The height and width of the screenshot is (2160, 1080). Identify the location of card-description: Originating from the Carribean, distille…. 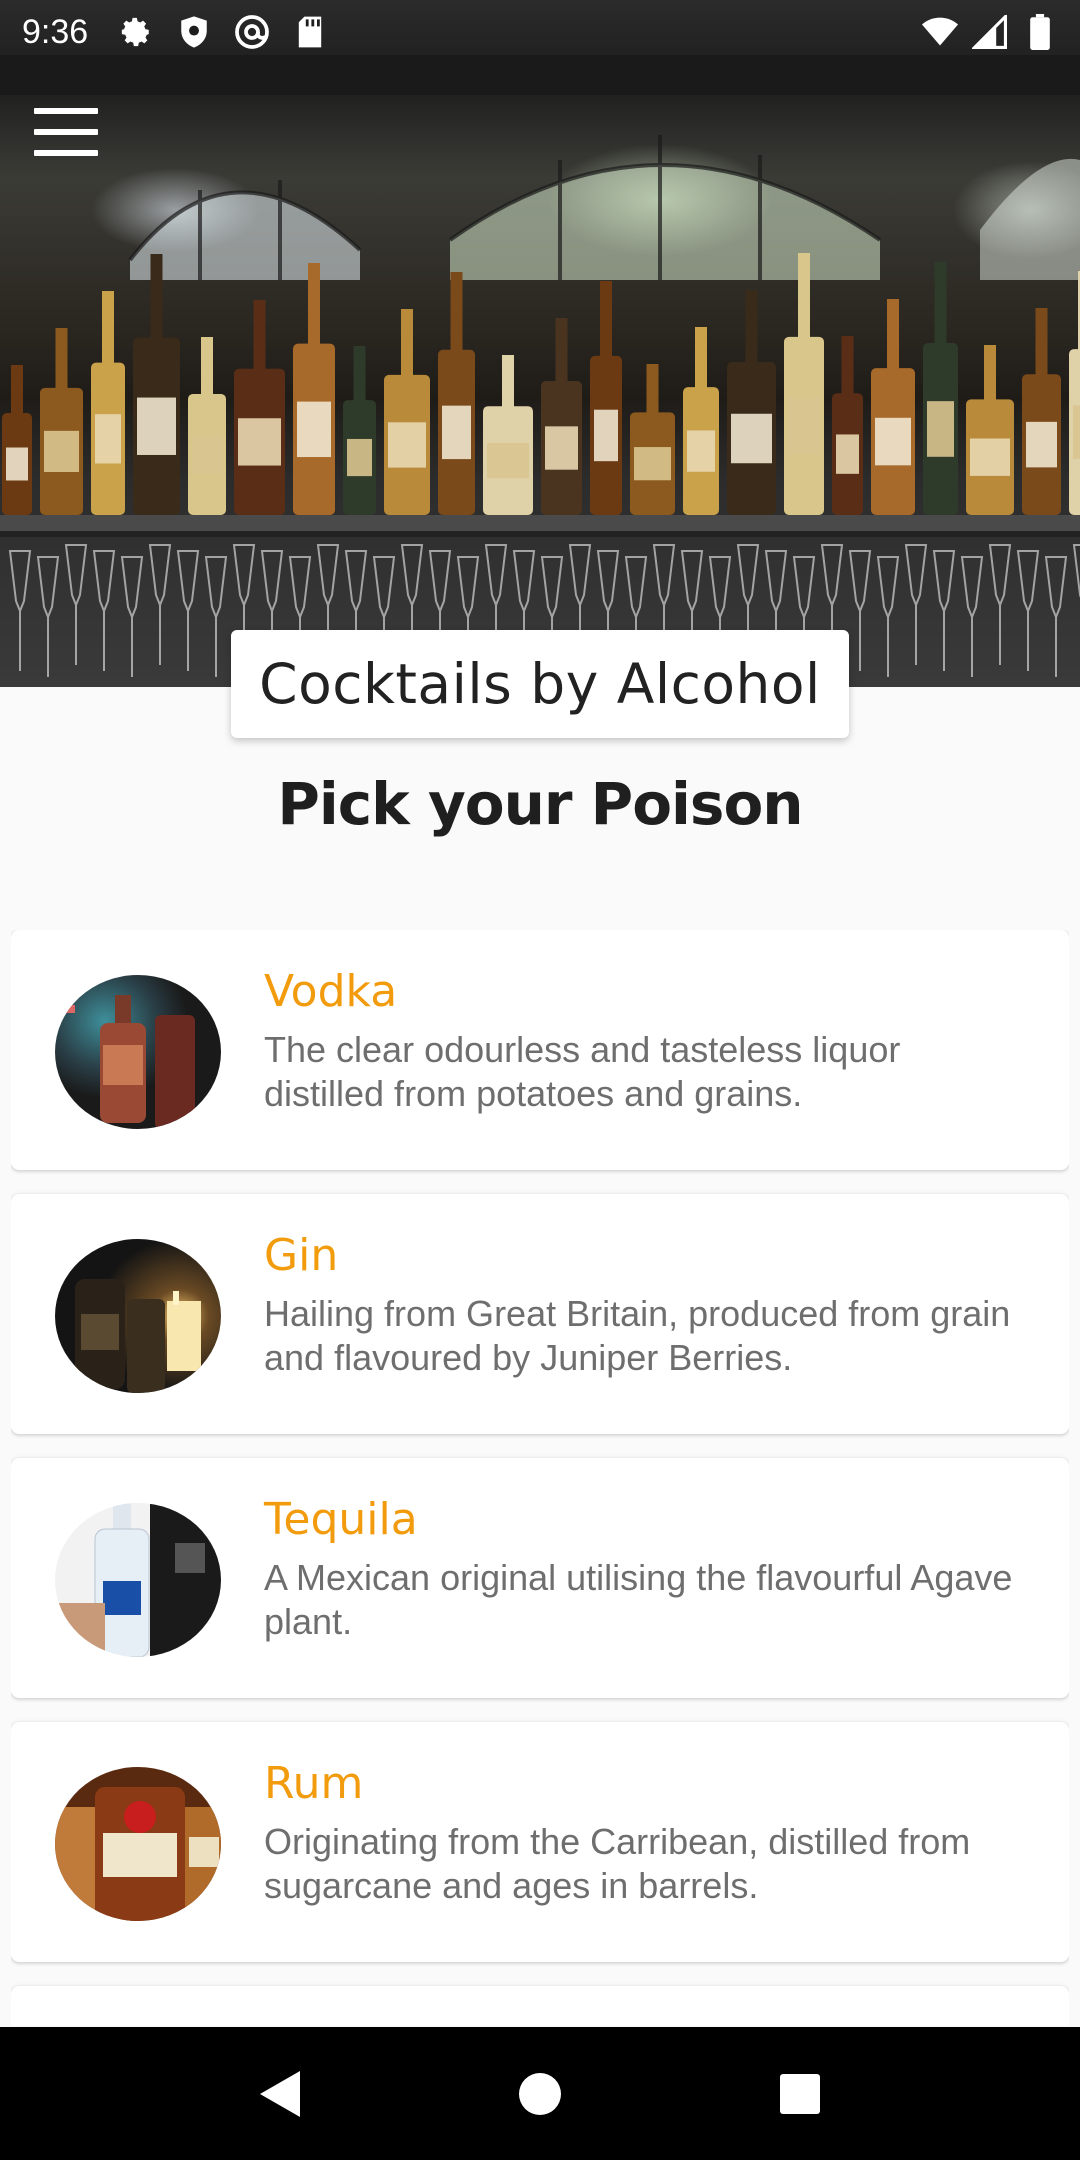
(617, 1863).